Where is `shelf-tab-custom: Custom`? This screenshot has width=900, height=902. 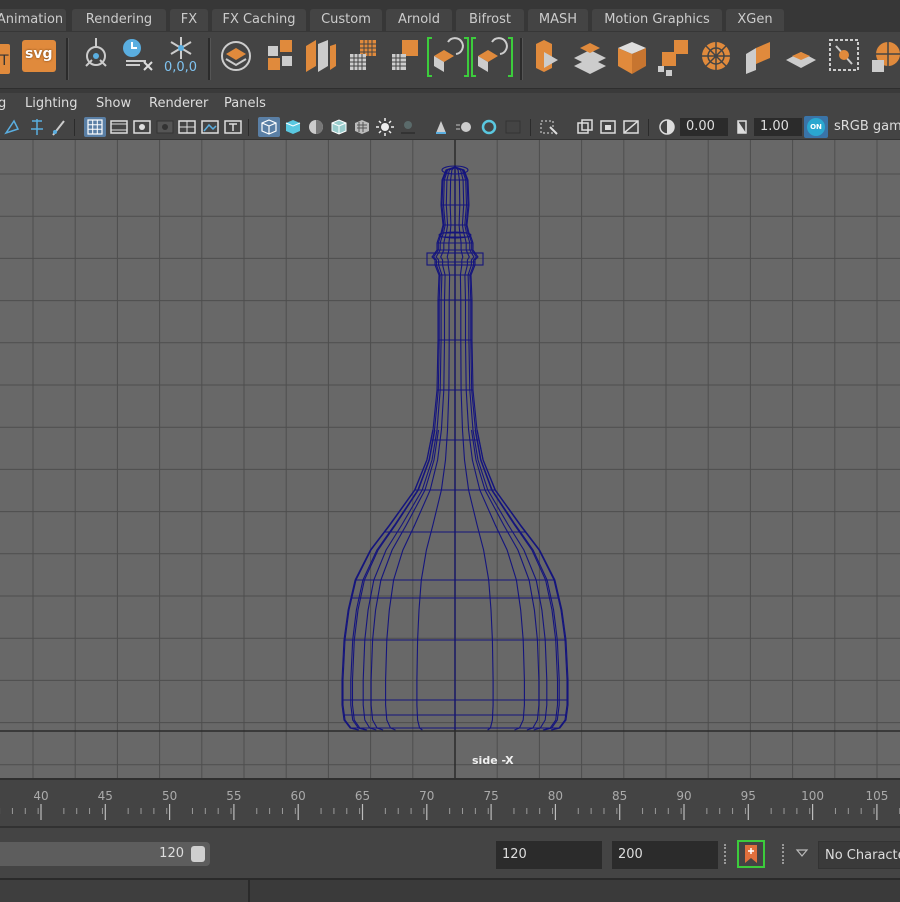 shelf-tab-custom: Custom is located at coordinates (346, 20).